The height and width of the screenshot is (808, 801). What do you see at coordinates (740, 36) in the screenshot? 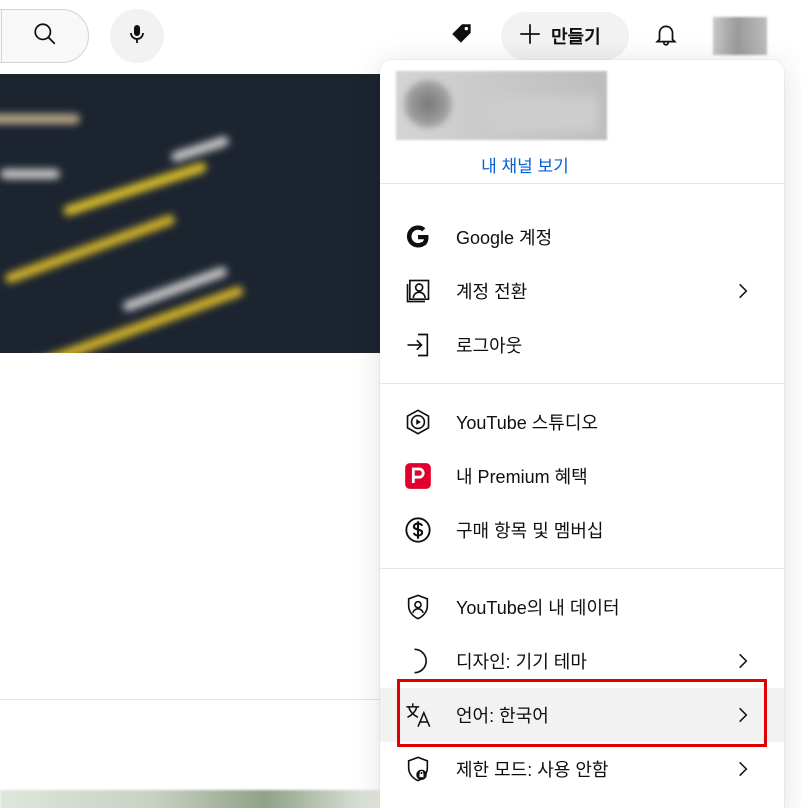
I see `account-avatar-button` at bounding box center [740, 36].